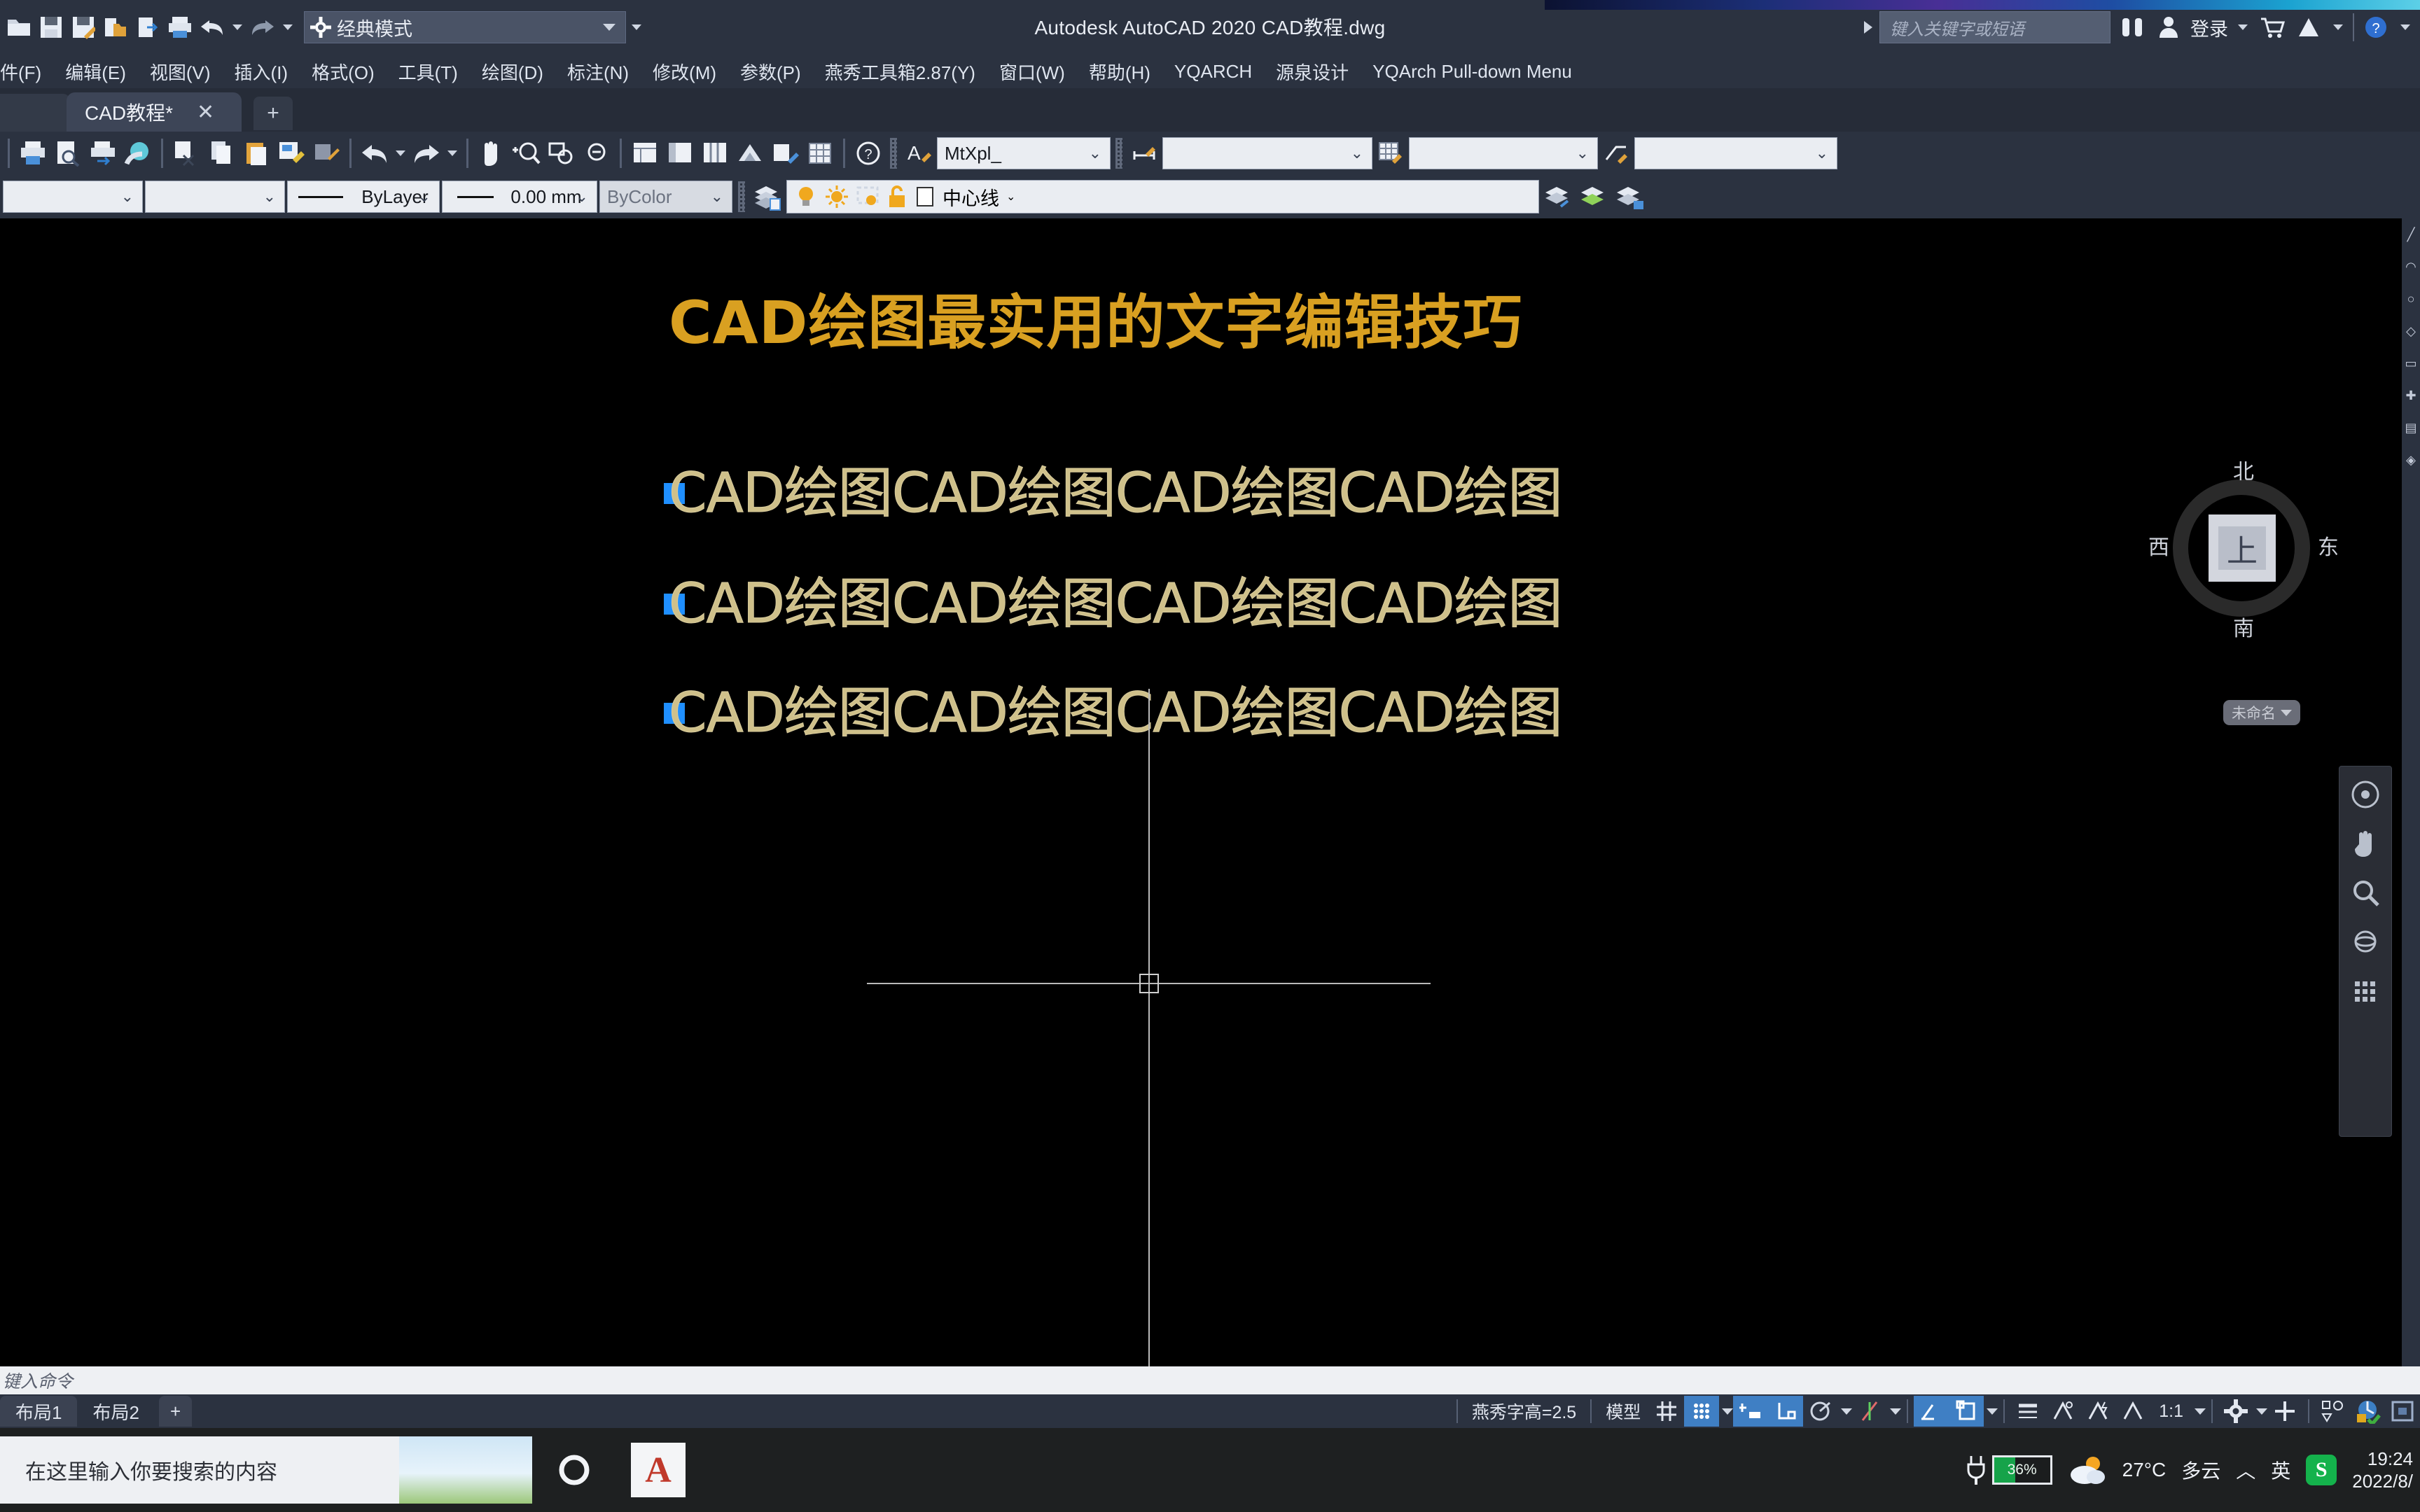 The height and width of the screenshot is (1512, 2420). I want to click on viewcube-top-face: 上, so click(2242, 548).